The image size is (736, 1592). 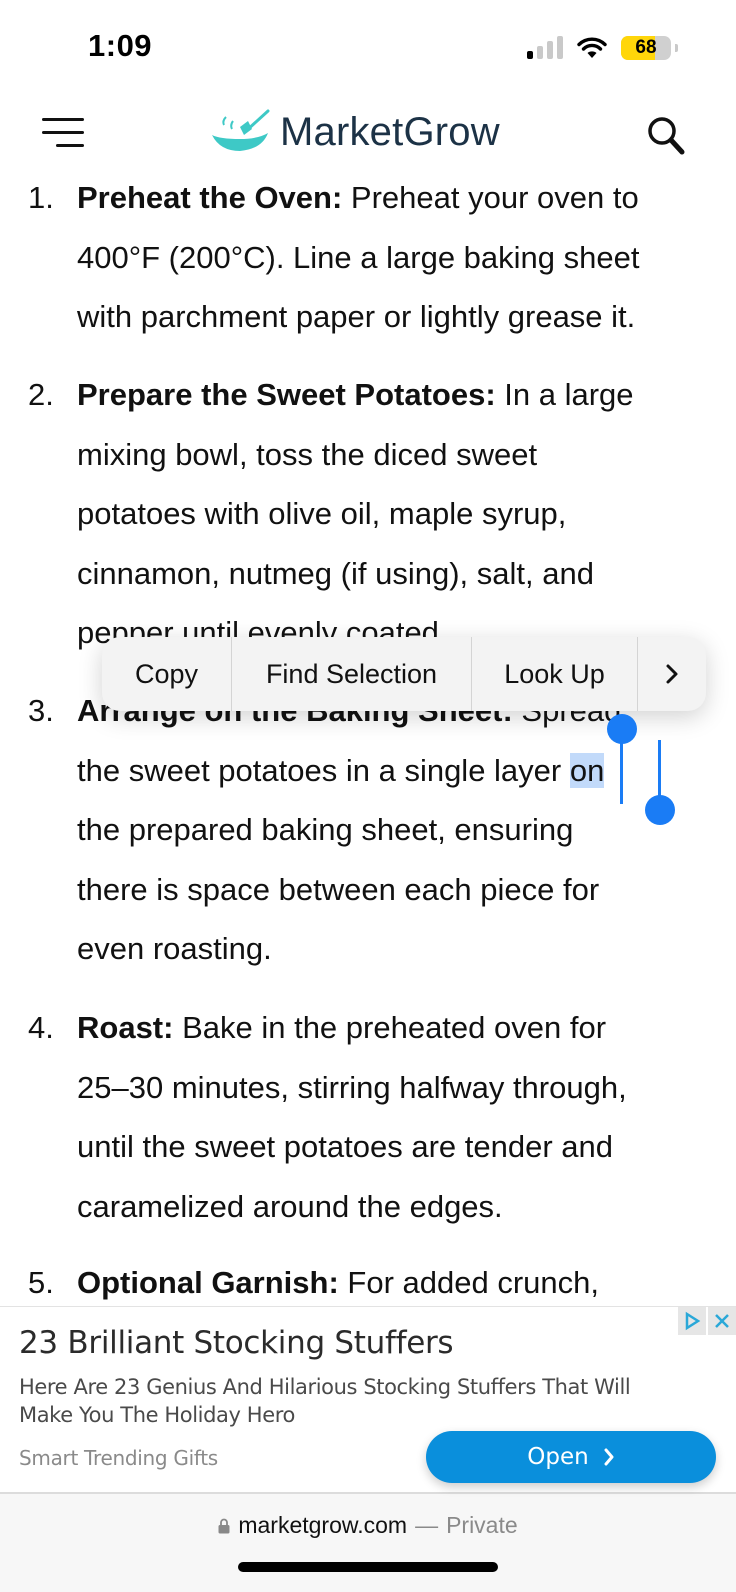 I want to click on step-number: 3., so click(x=41, y=710).